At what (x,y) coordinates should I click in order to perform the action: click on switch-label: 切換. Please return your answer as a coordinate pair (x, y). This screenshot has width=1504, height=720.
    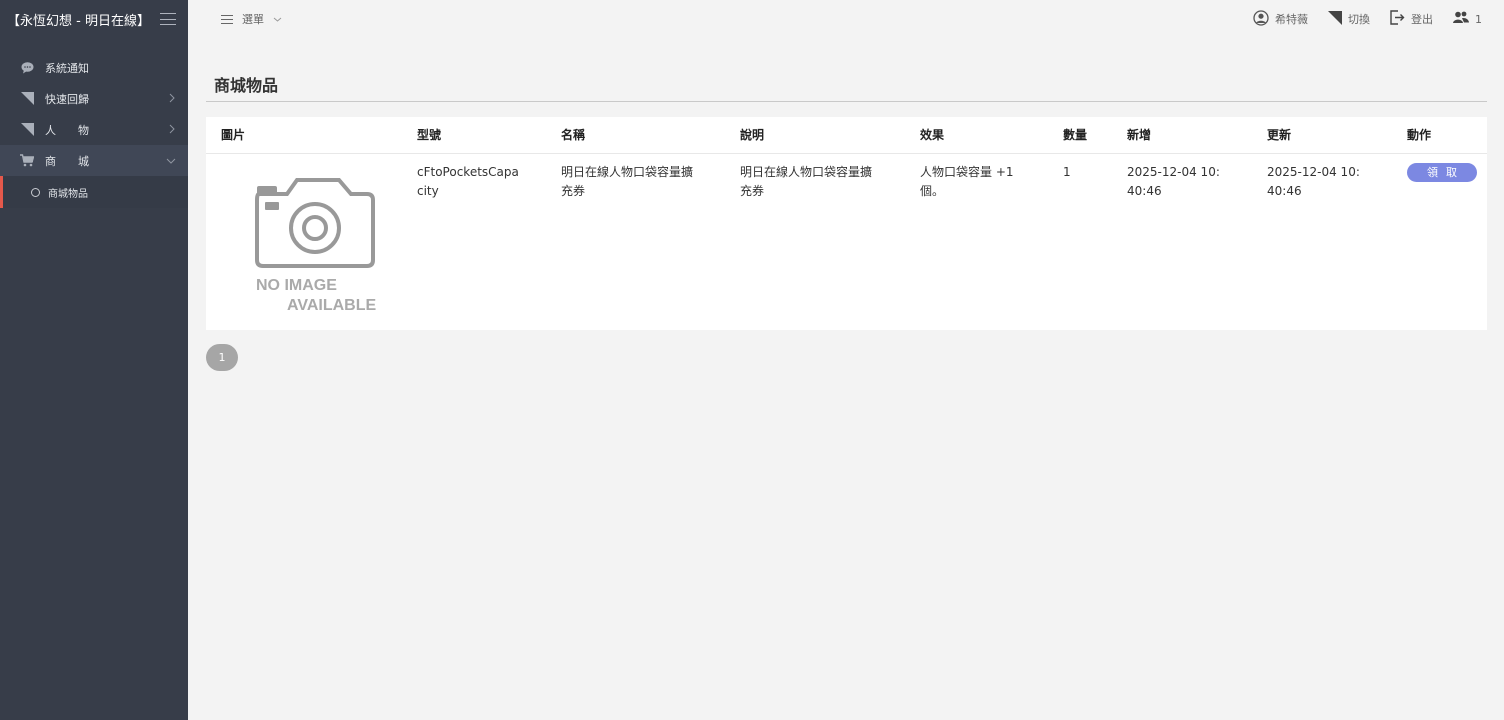
    Looking at the image, I should click on (1359, 19).